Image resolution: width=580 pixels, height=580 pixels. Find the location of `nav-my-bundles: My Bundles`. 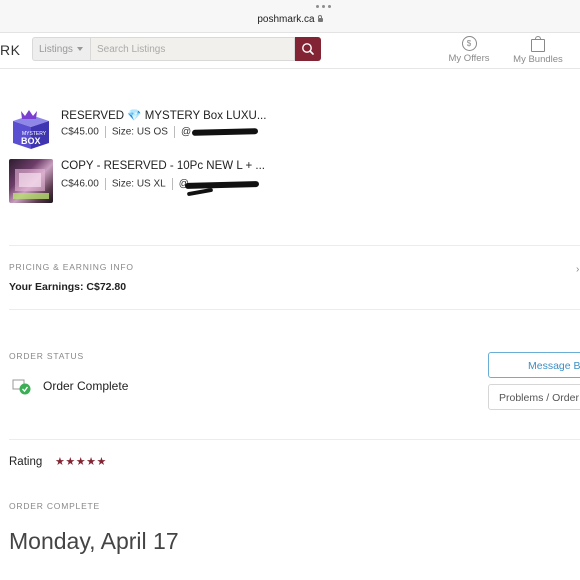

nav-my-bundles: My Bundles is located at coordinates (538, 50).